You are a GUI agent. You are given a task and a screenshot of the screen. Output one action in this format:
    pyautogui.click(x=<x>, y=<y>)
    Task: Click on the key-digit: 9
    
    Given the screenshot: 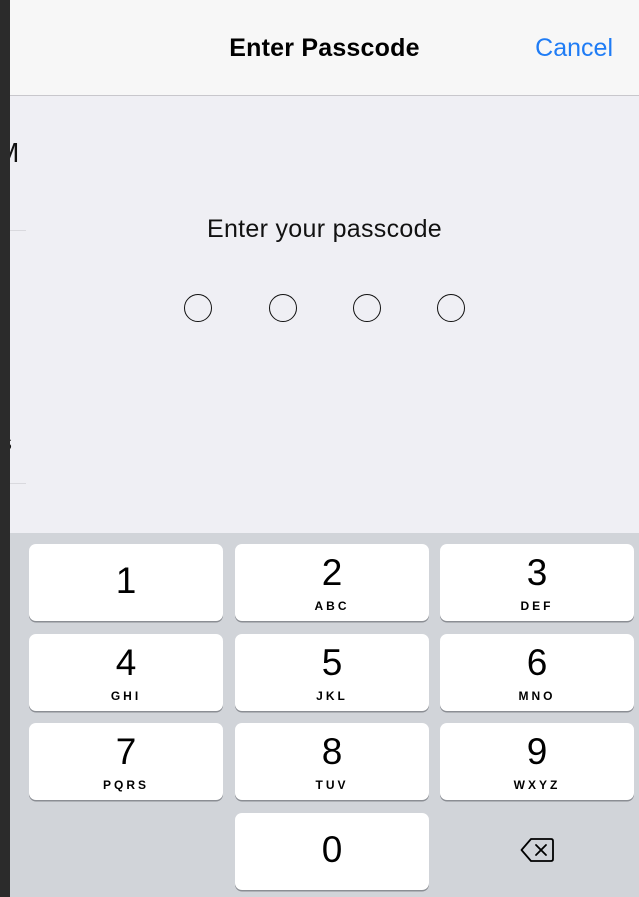 What is the action you would take?
    pyautogui.click(x=537, y=751)
    